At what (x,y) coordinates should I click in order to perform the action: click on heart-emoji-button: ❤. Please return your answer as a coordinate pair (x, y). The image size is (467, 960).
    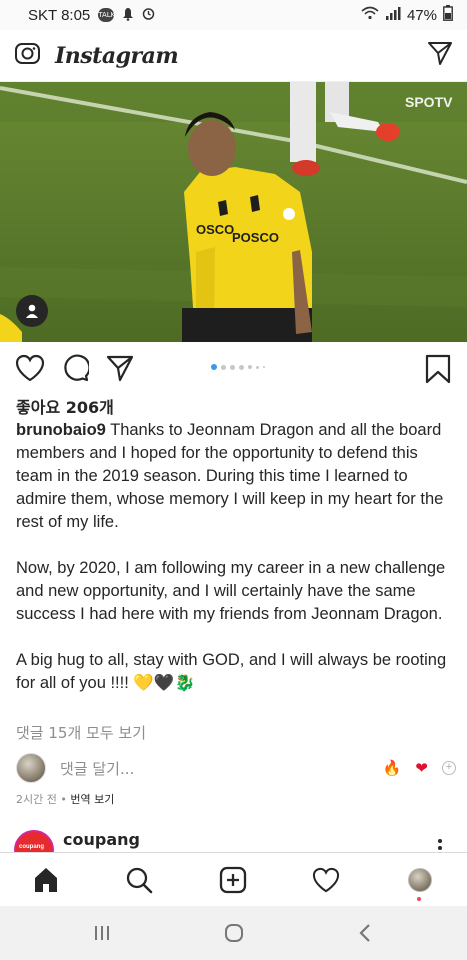
    Looking at the image, I should click on (421, 768).